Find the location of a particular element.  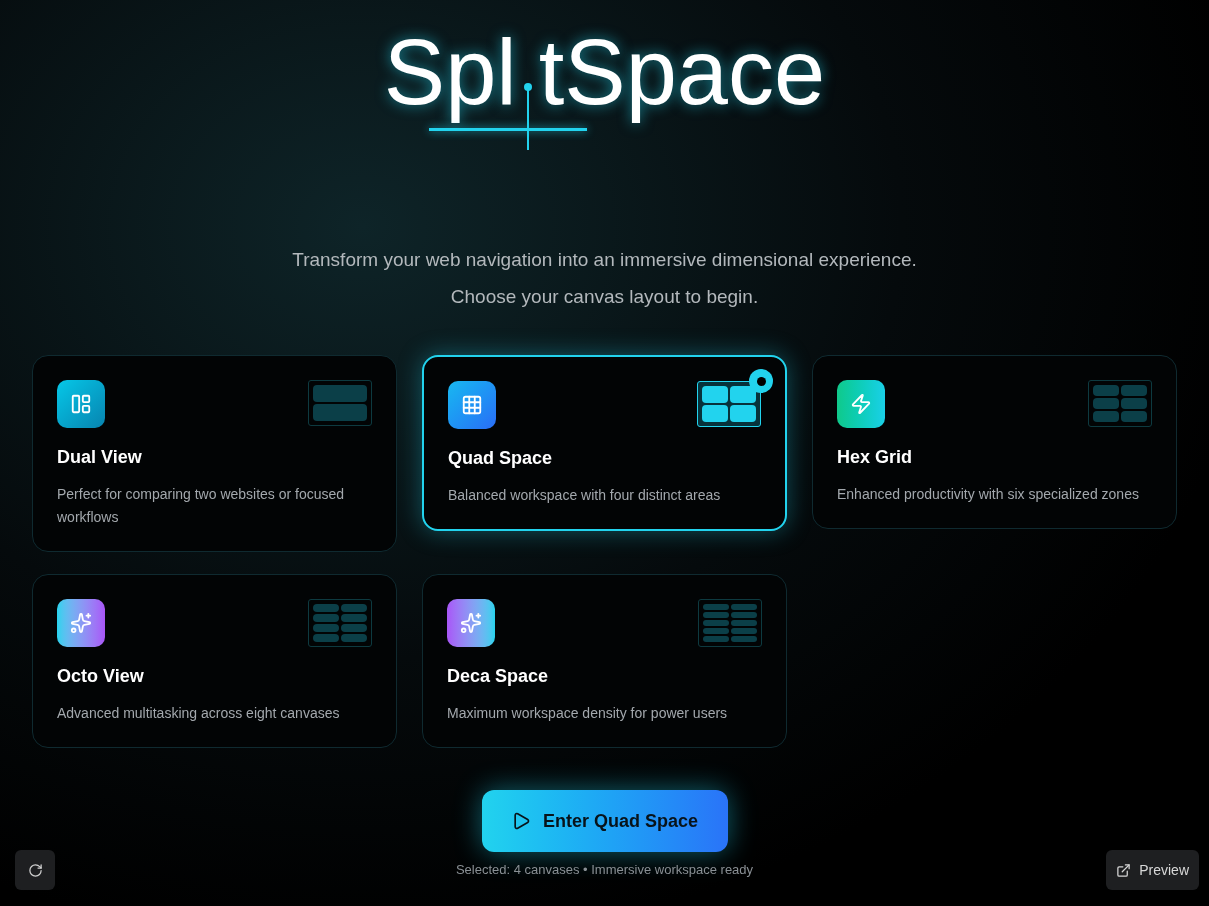

card-description: Advanced multitasking across eight canvases is located at coordinates (199, 713).